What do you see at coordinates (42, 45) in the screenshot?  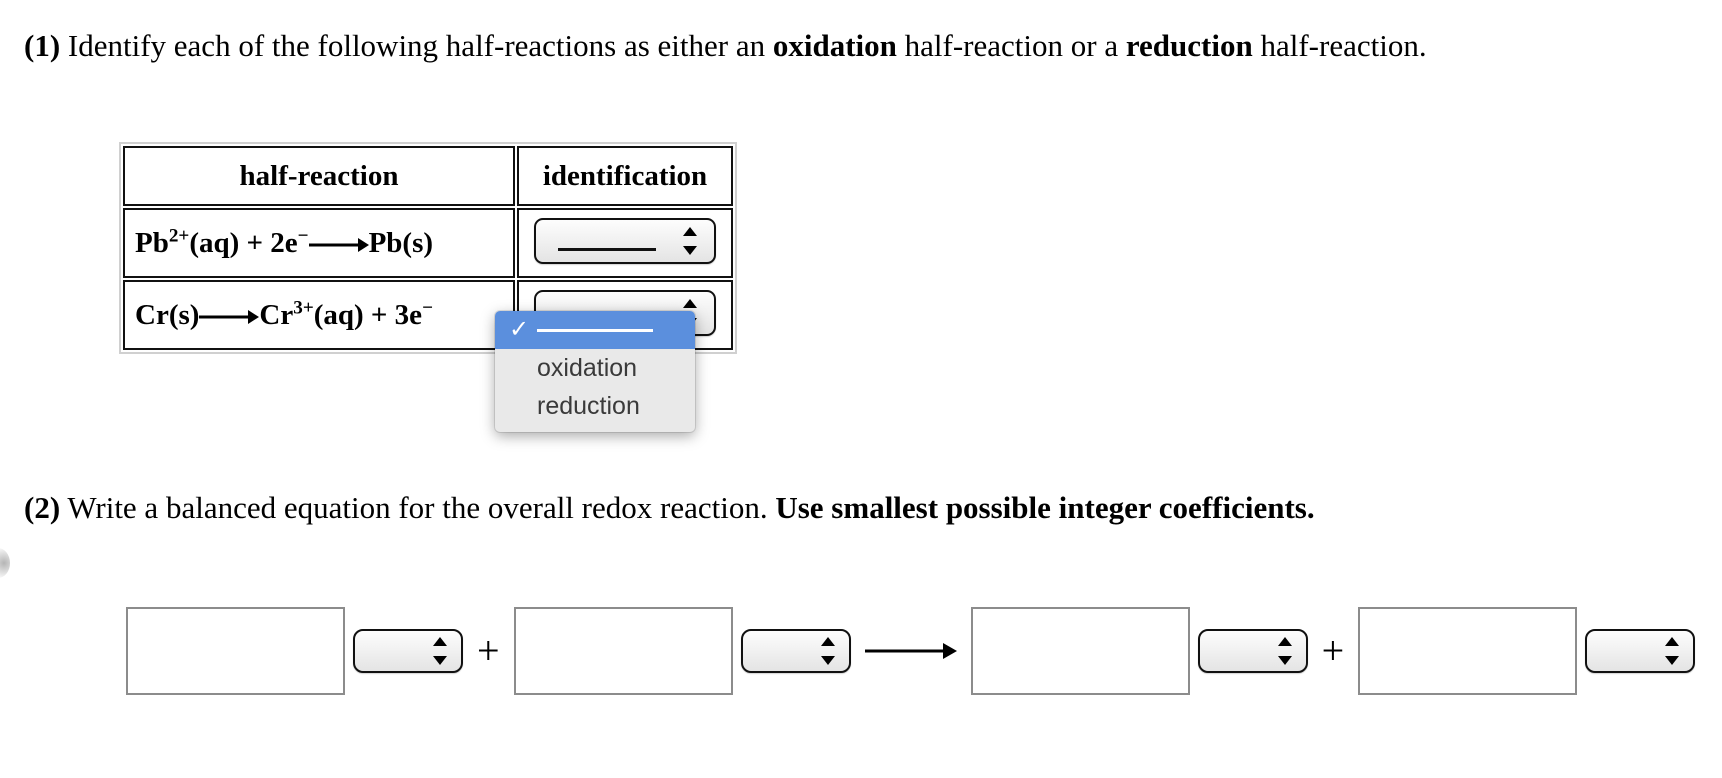 I see `question-1-number: (1)` at bounding box center [42, 45].